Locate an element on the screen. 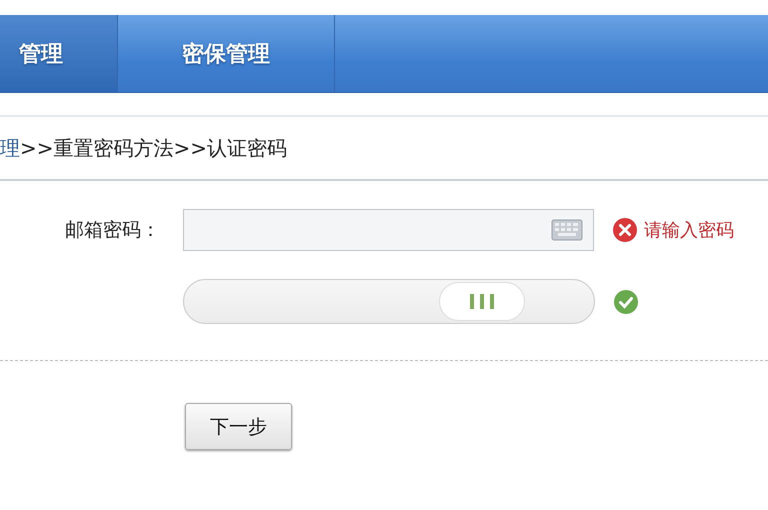 This screenshot has width=768, height=510. nav-tab: 密保管理 is located at coordinates (226, 53).